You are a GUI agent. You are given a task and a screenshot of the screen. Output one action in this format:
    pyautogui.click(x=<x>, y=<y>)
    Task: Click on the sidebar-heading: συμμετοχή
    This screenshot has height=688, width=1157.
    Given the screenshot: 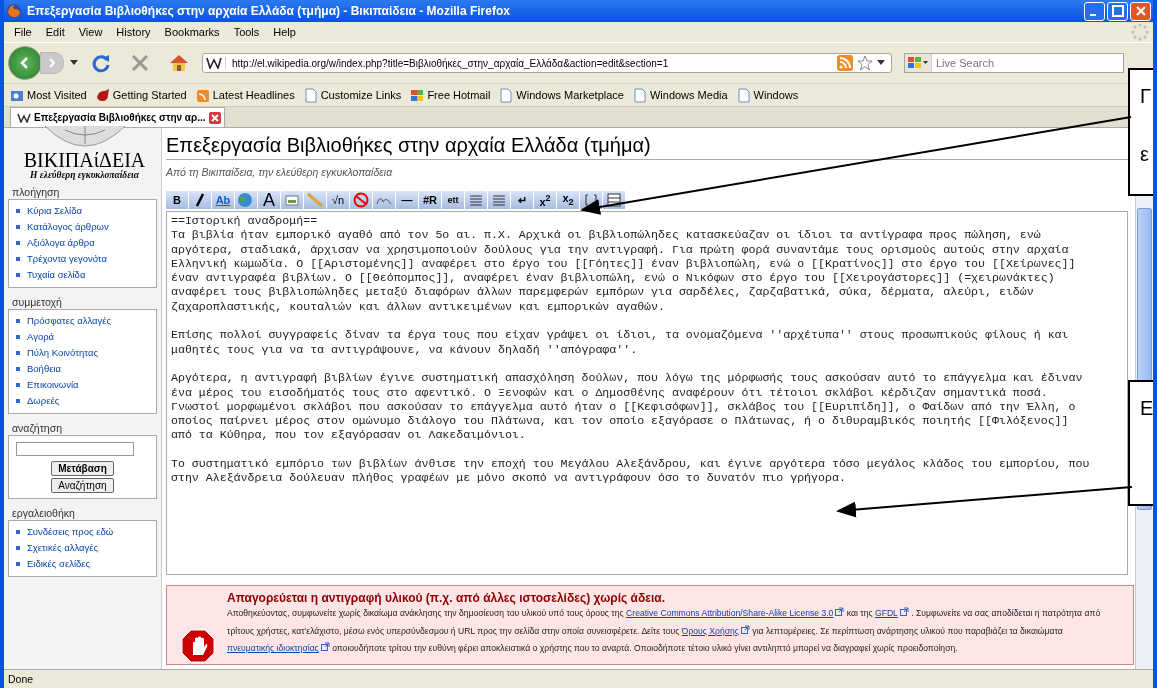 What is the action you would take?
    pyautogui.click(x=37, y=302)
    